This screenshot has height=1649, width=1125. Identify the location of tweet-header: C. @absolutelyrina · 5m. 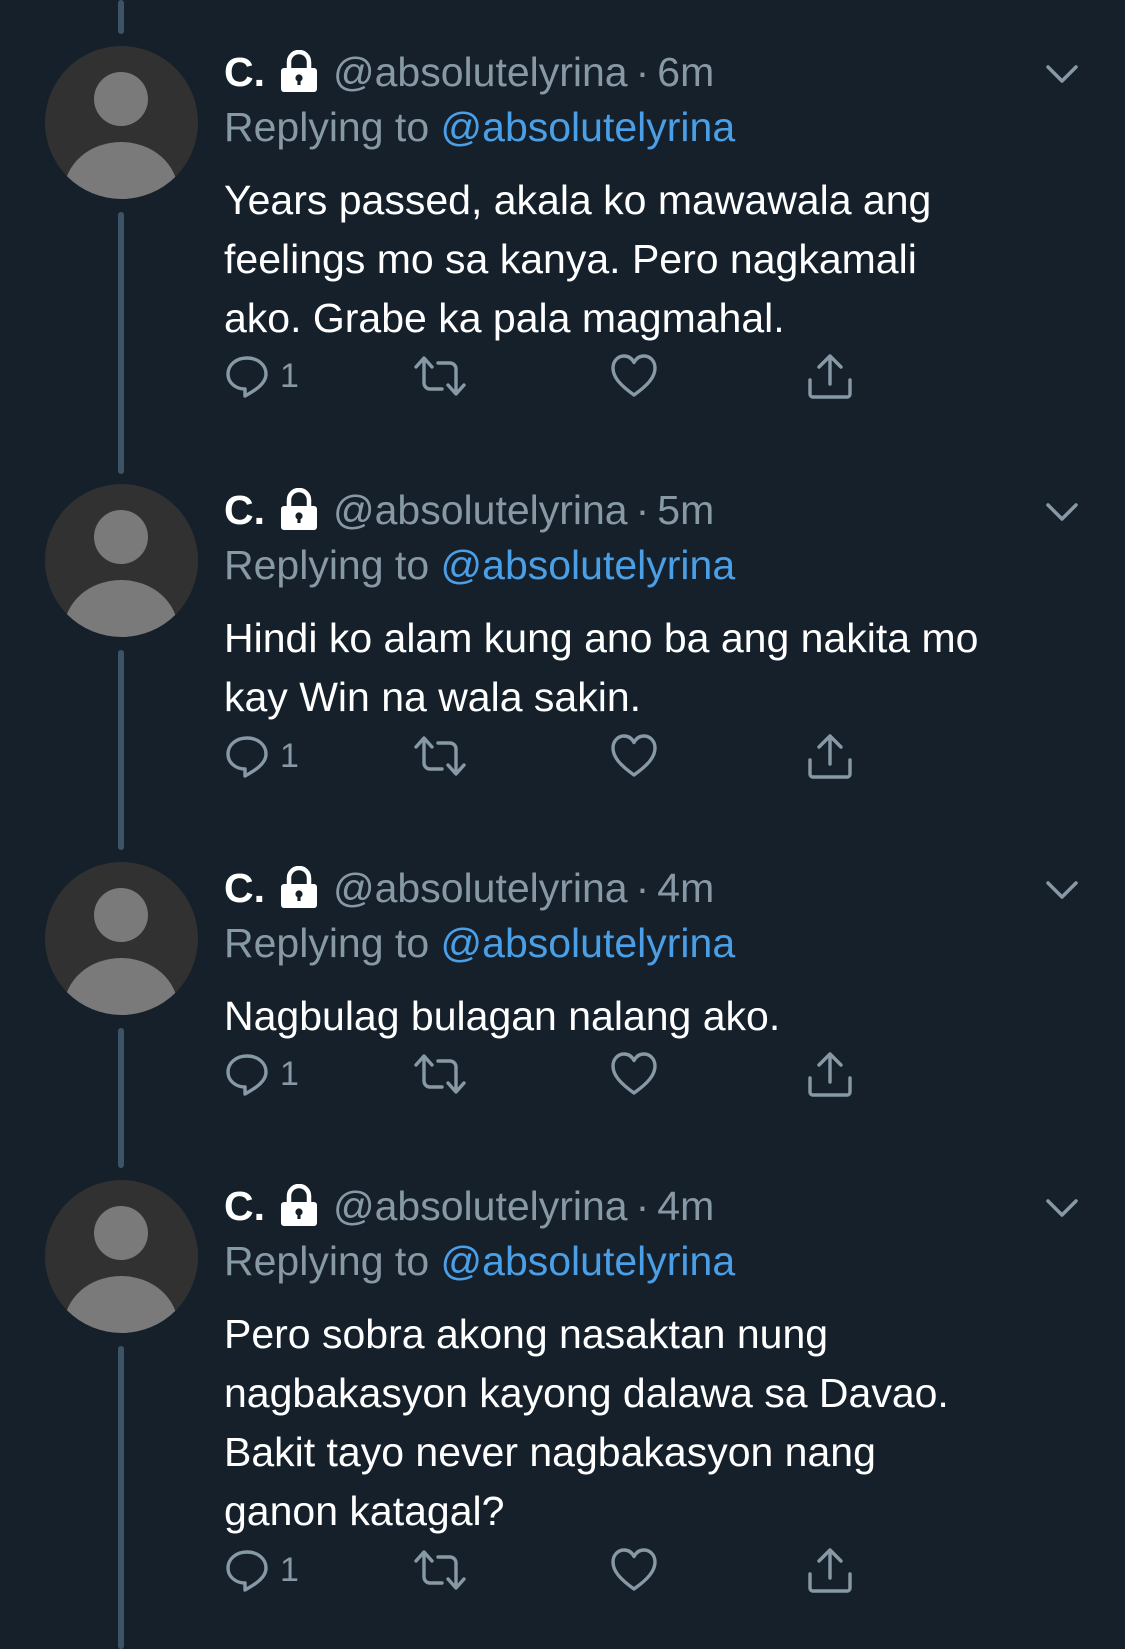
(469, 510).